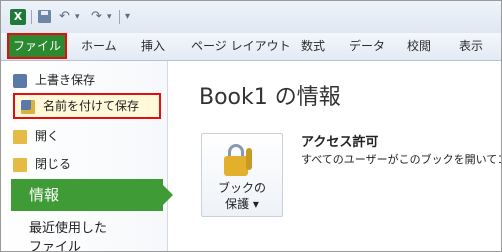 This screenshot has height=252, width=502. Describe the element at coordinates (242, 204) in the screenshot. I see `protect-label-line2: 保護 ▾` at that location.